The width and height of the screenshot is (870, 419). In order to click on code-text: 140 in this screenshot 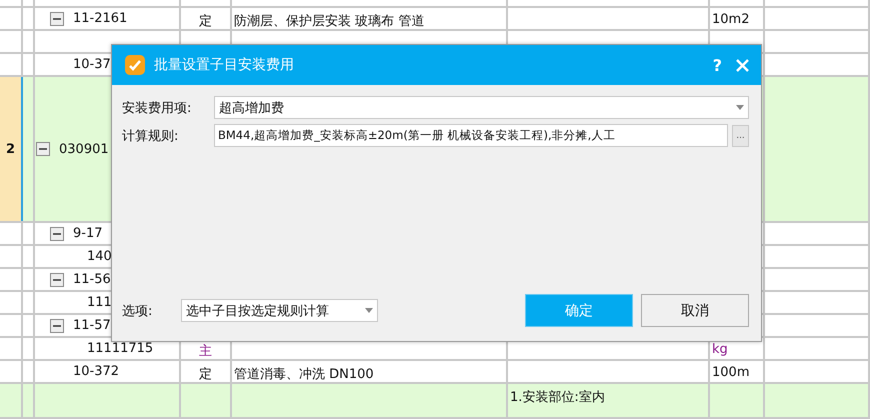, I will do `click(99, 256)`.